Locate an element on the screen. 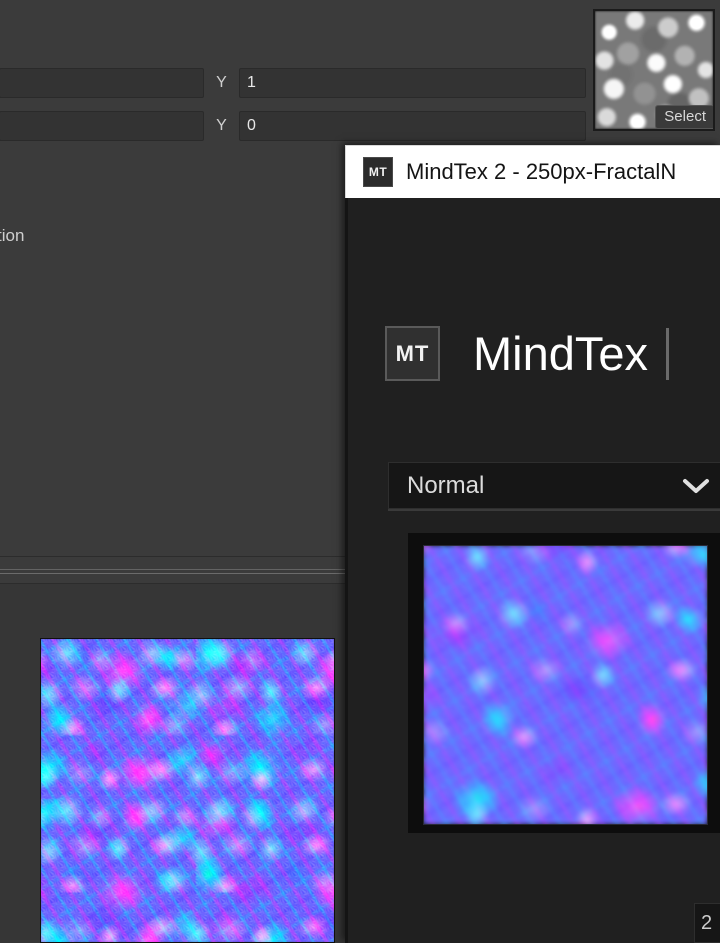 This screenshot has height=943, width=720. window-titlebar: MT MindTex 2 - 250px-FractalN is located at coordinates (532, 171).